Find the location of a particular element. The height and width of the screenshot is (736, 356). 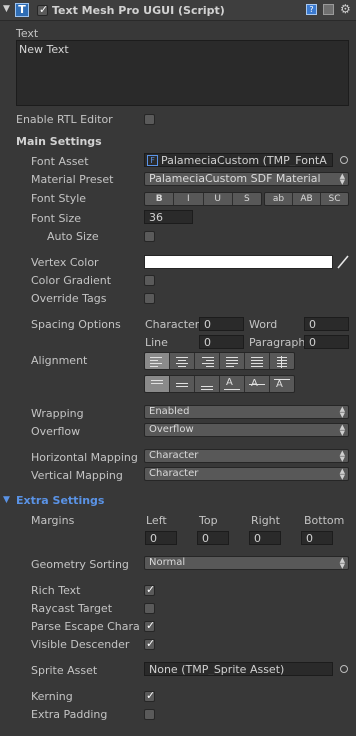

vertex-color-label: Vertex Color is located at coordinates (65, 262).